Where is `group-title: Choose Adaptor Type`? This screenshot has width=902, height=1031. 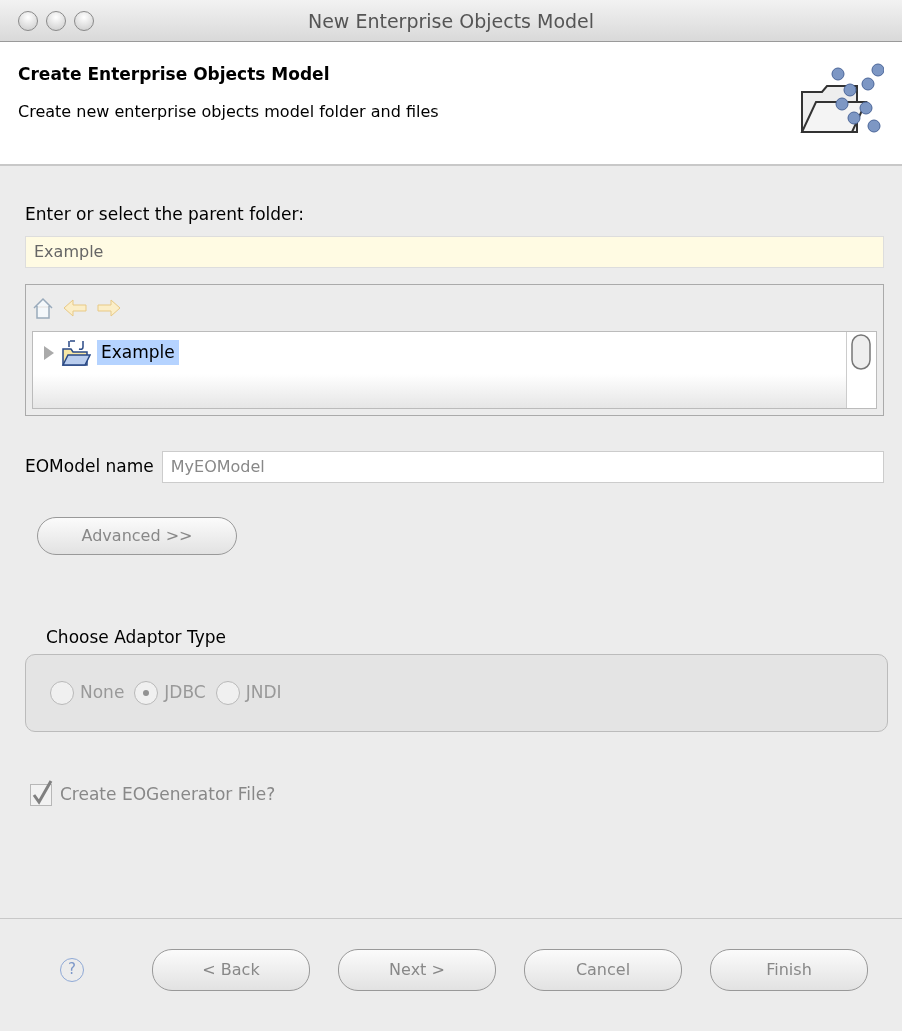
group-title: Choose Adaptor Type is located at coordinates (136, 637).